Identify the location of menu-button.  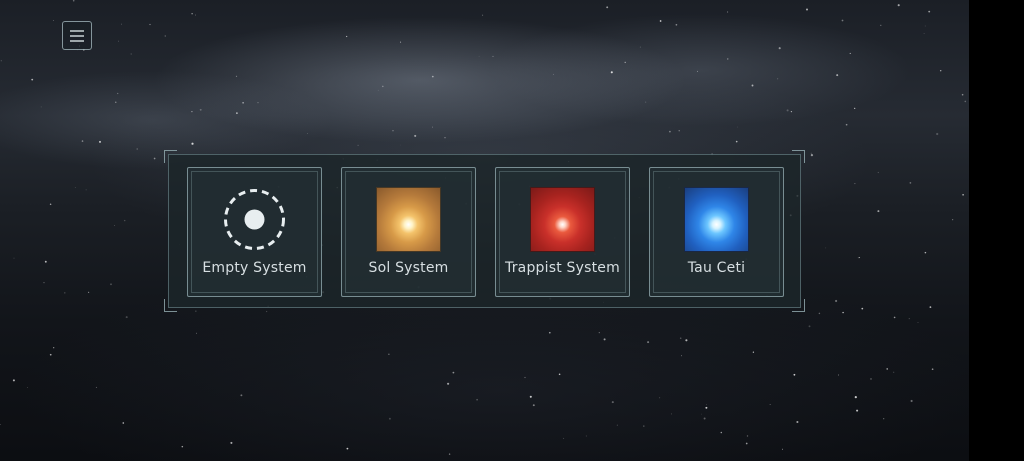
(77, 35).